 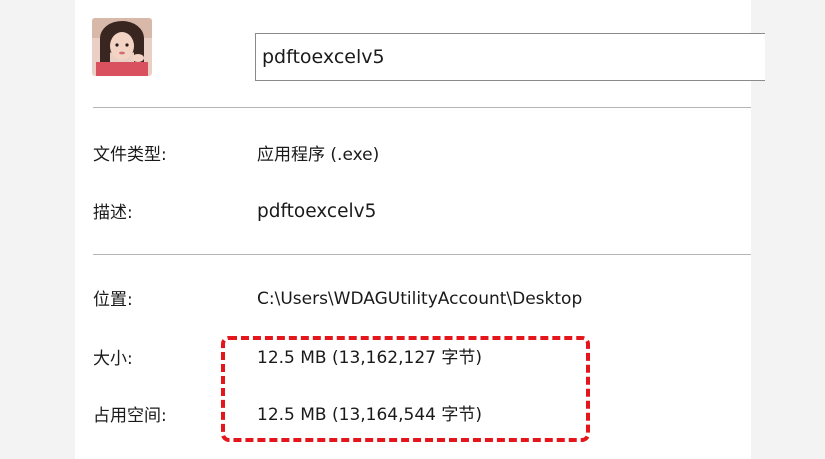 I want to click on avatar-icon, so click(x=122, y=47).